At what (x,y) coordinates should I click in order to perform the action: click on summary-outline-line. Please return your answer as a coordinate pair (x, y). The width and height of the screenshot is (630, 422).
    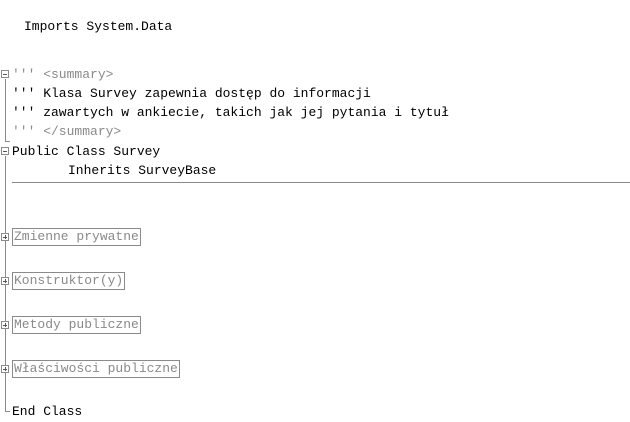
    Looking at the image, I should click on (5, 110).